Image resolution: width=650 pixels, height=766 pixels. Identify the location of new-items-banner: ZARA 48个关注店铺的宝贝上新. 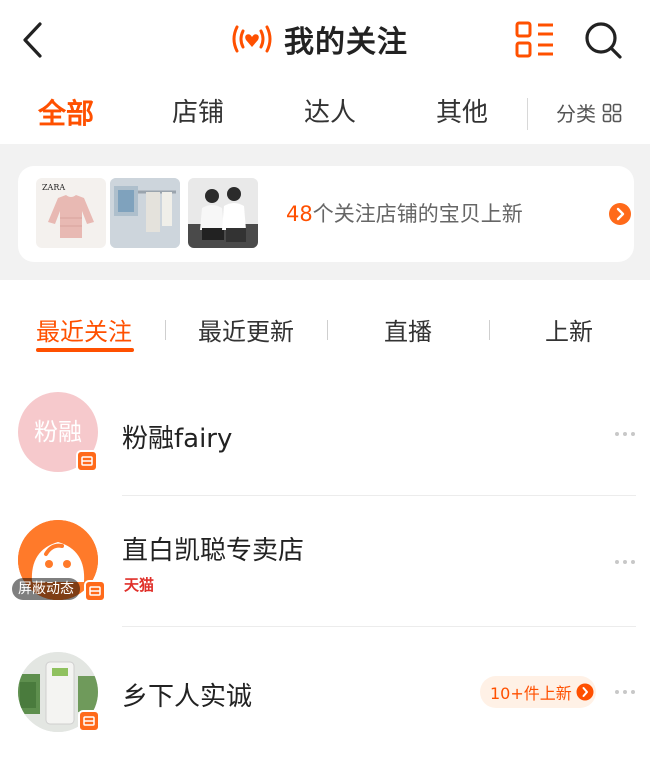
(326, 214).